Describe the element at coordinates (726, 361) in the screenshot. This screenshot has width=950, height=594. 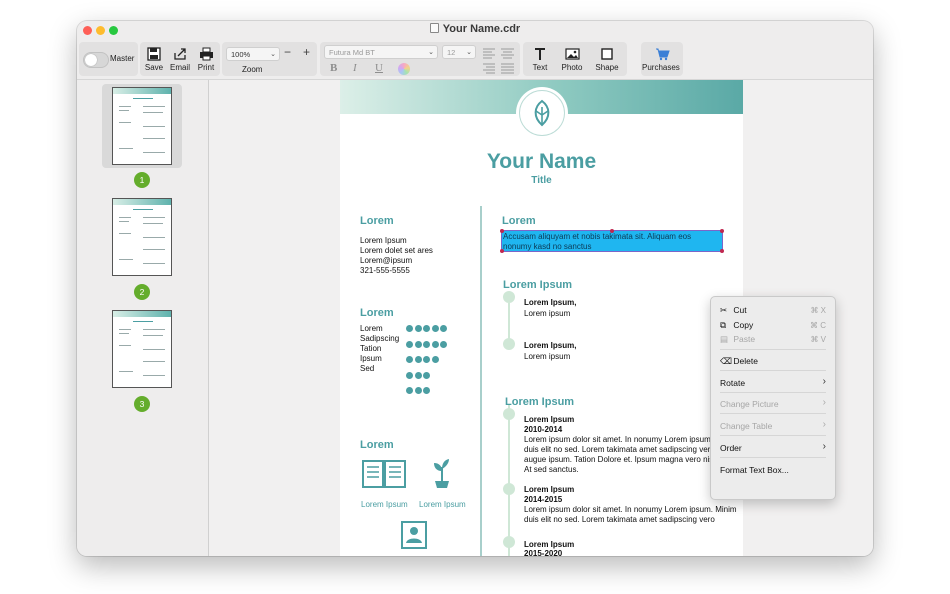
I see `delete-icon: ⌫` at that location.